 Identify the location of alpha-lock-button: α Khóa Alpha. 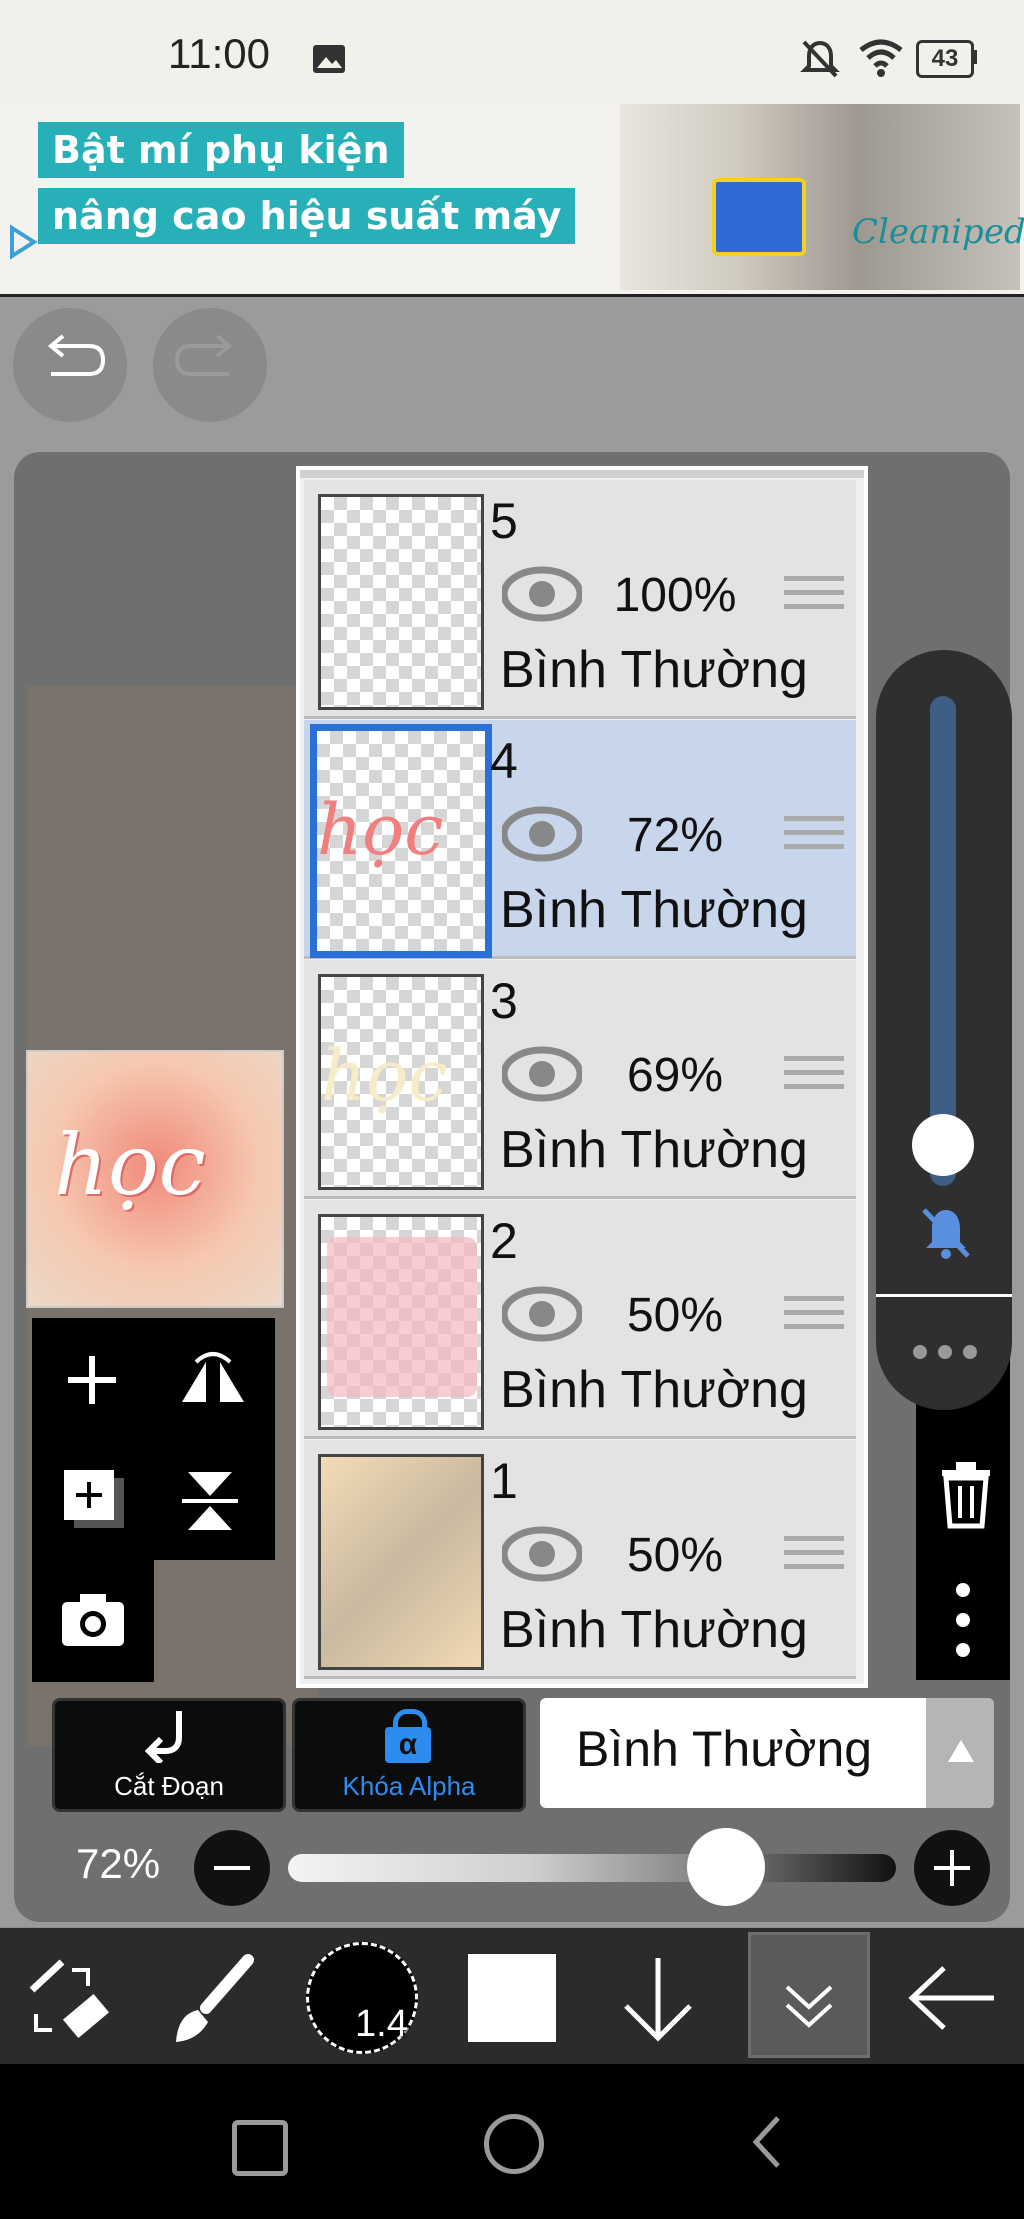
(409, 1755).